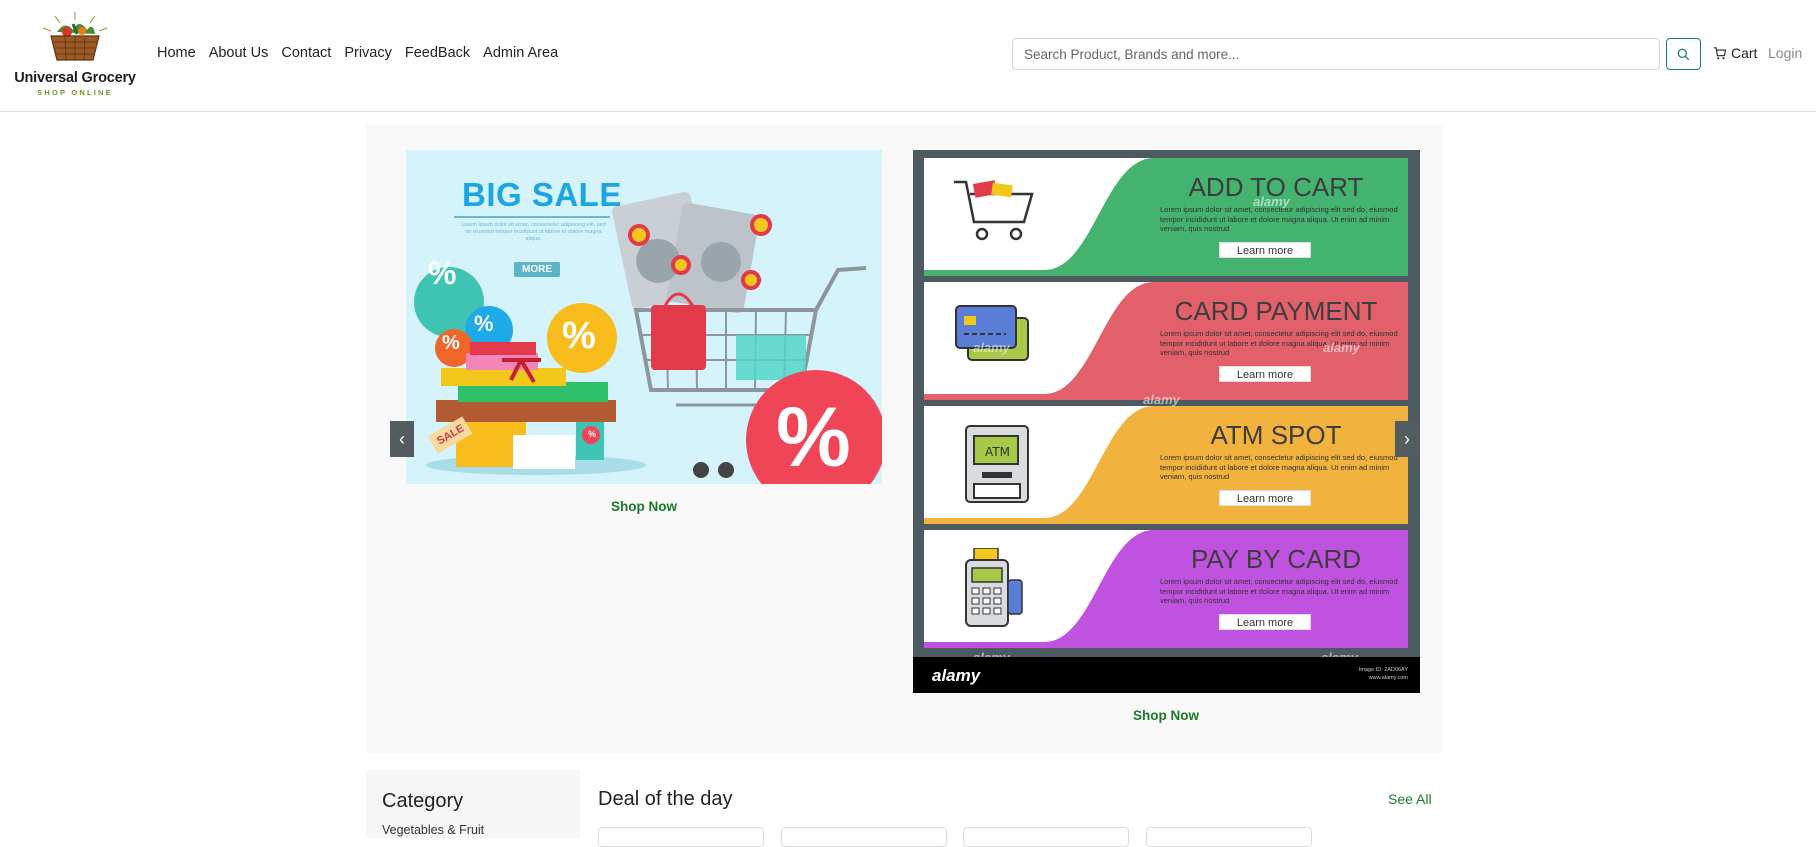  I want to click on brand-logo: Universal Grocery SHOP ONLINE, so click(75, 53).